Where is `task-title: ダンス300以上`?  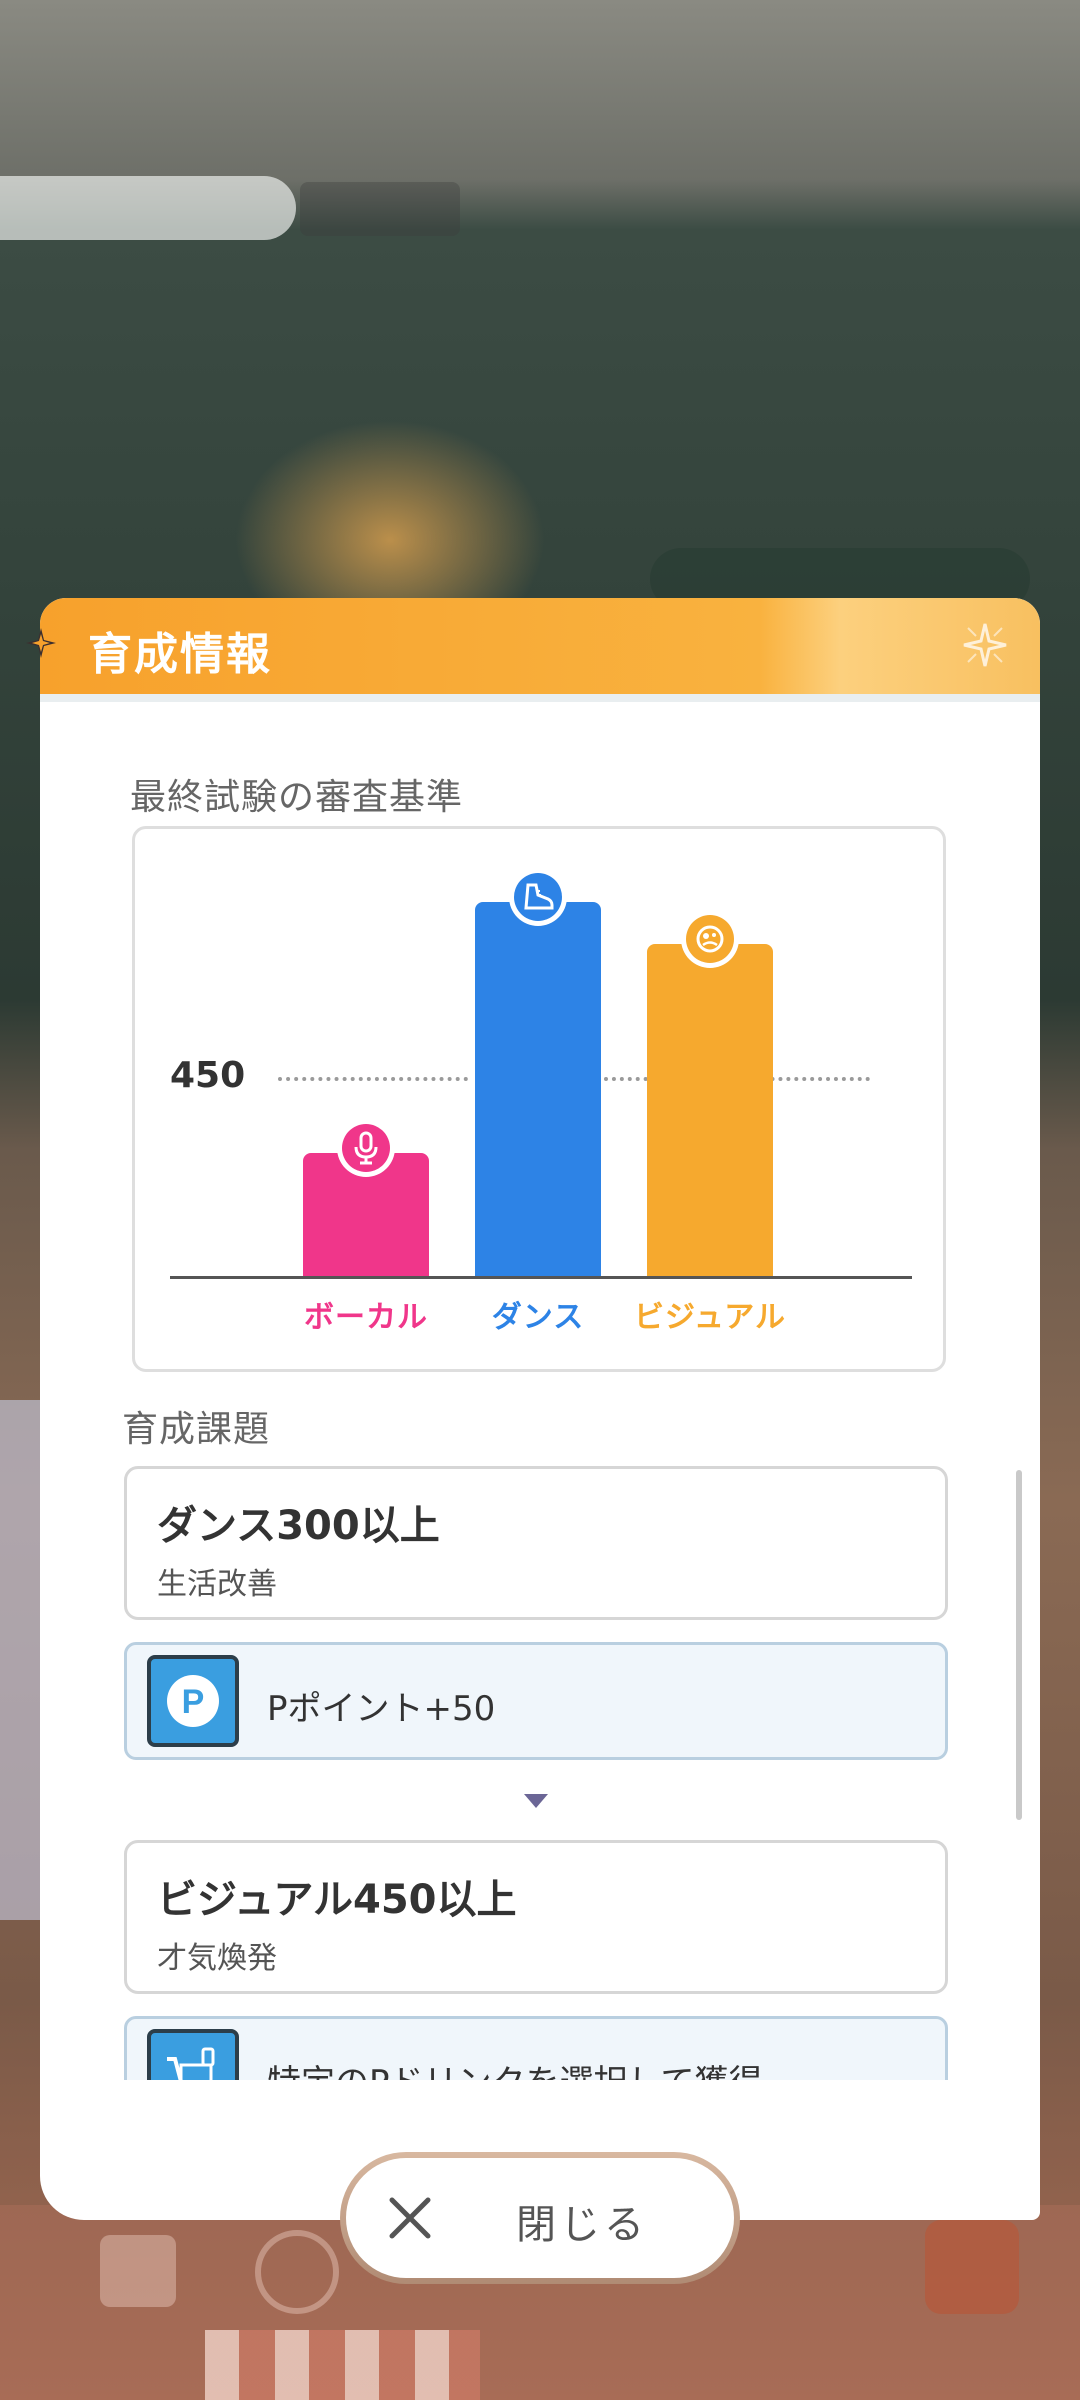 task-title: ダンス300以上 is located at coordinates (298, 1526).